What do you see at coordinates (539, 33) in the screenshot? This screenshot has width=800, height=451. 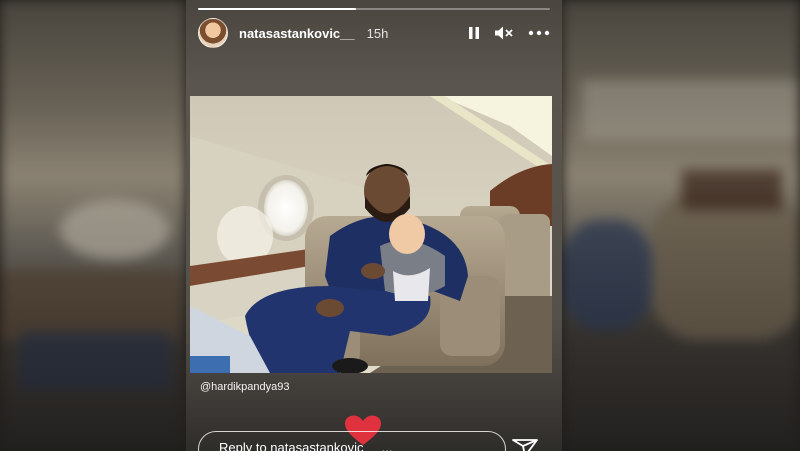 I see `more-horizontal-icon` at bounding box center [539, 33].